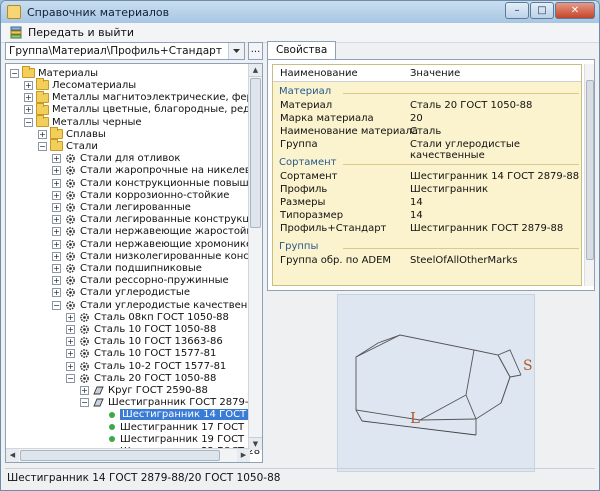 The width and height of the screenshot is (600, 491). Describe the element at coordinates (154, 281) in the screenshot. I see `tree-item-label: Стали рессорно-пружинные` at that location.